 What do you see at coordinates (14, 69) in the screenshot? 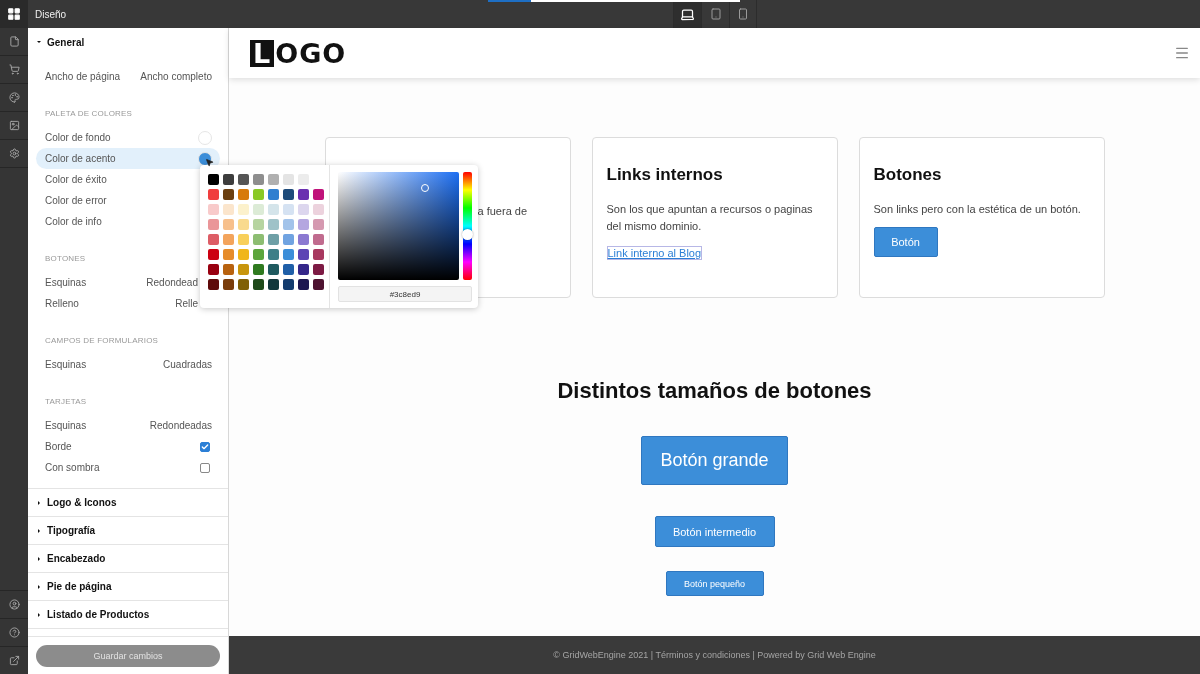
I see `cart-icon` at bounding box center [14, 69].